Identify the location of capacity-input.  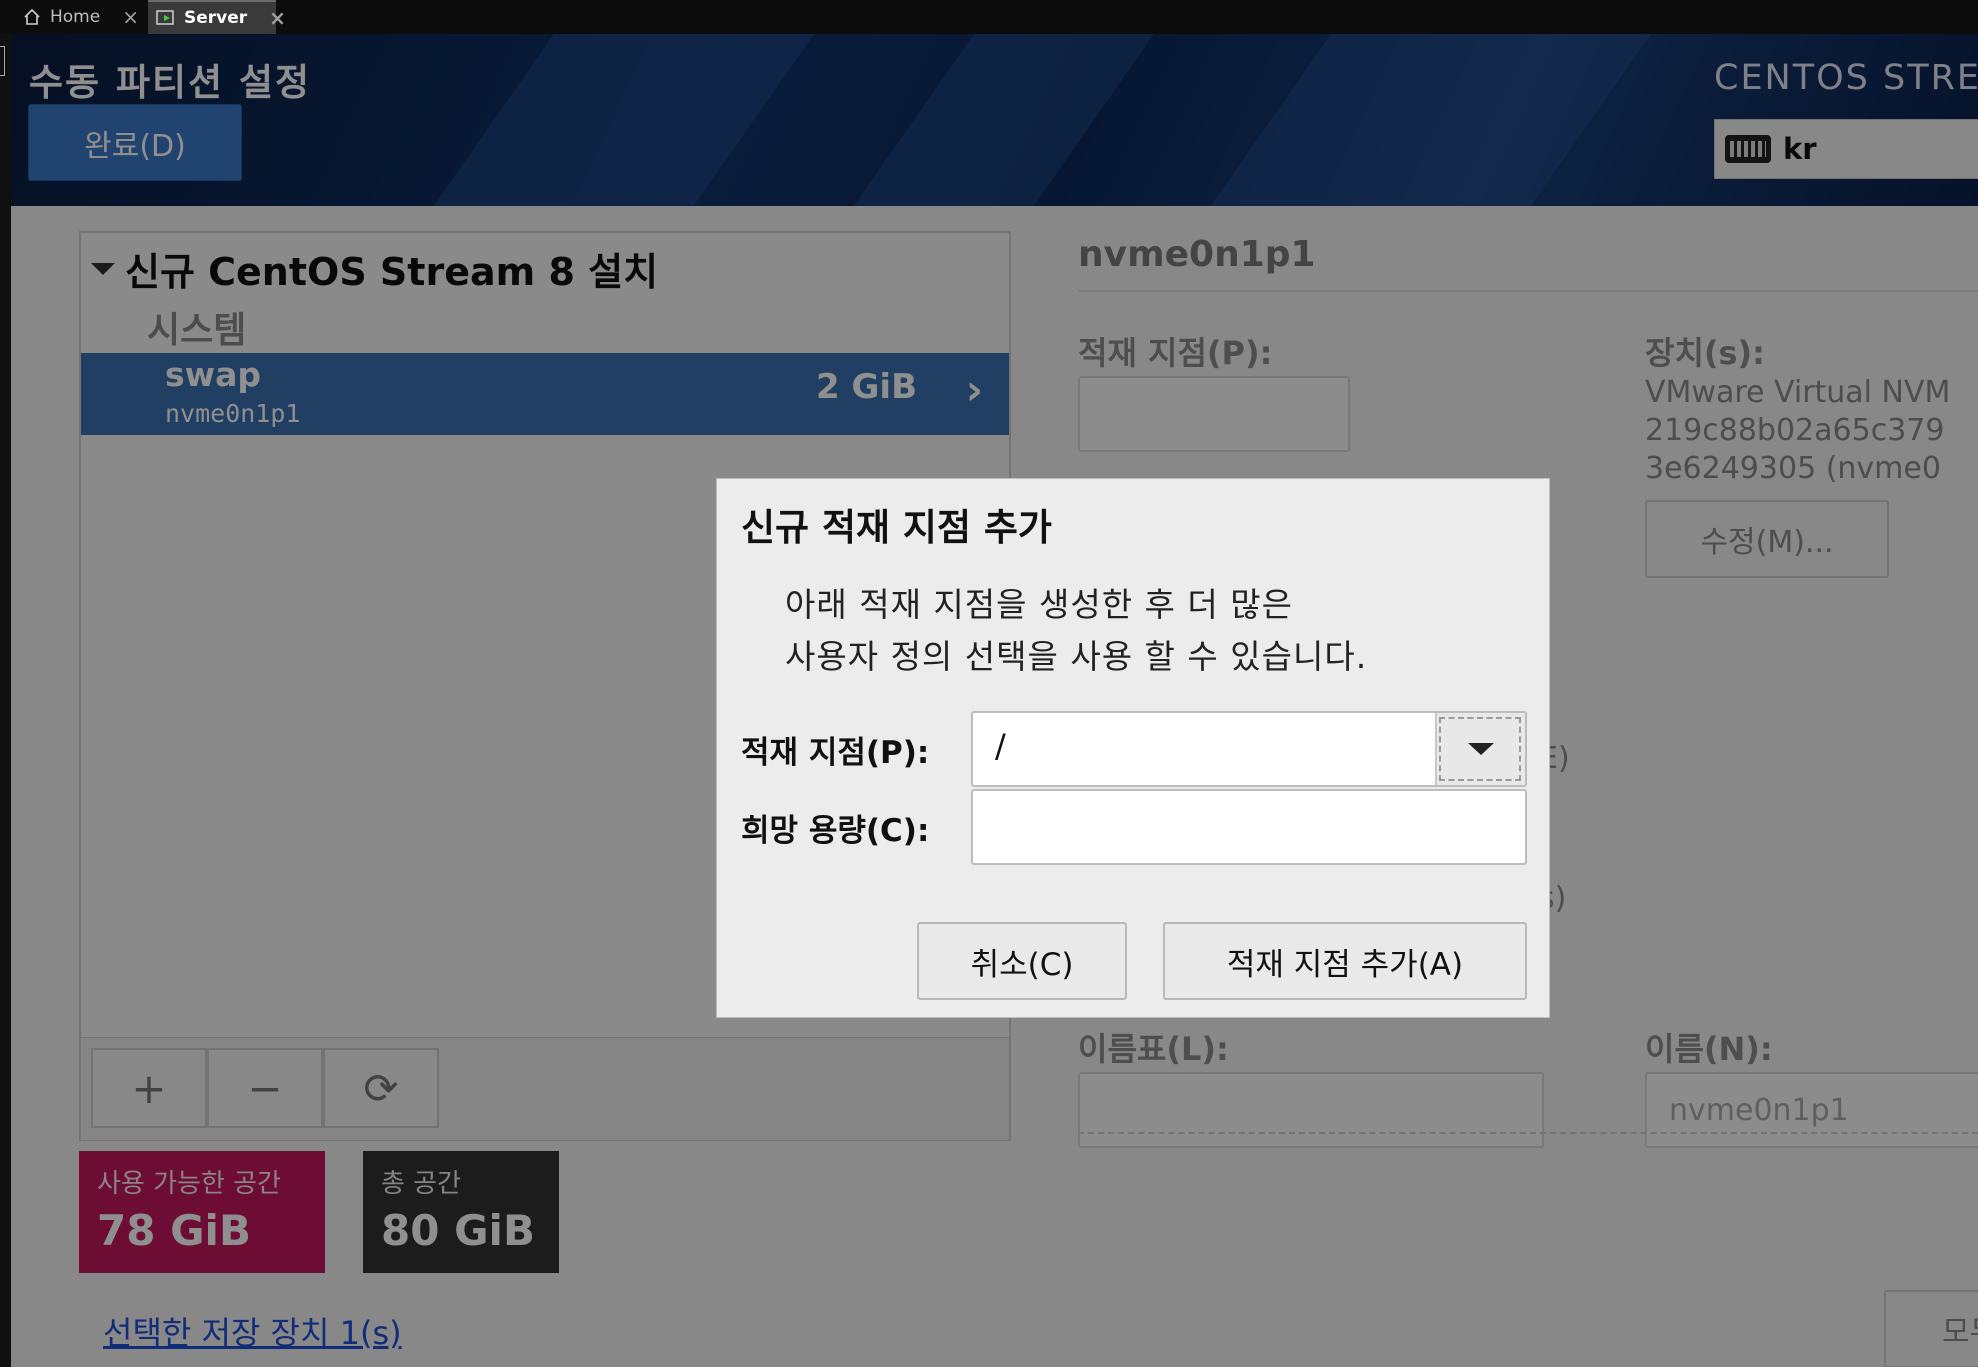
(1249, 827).